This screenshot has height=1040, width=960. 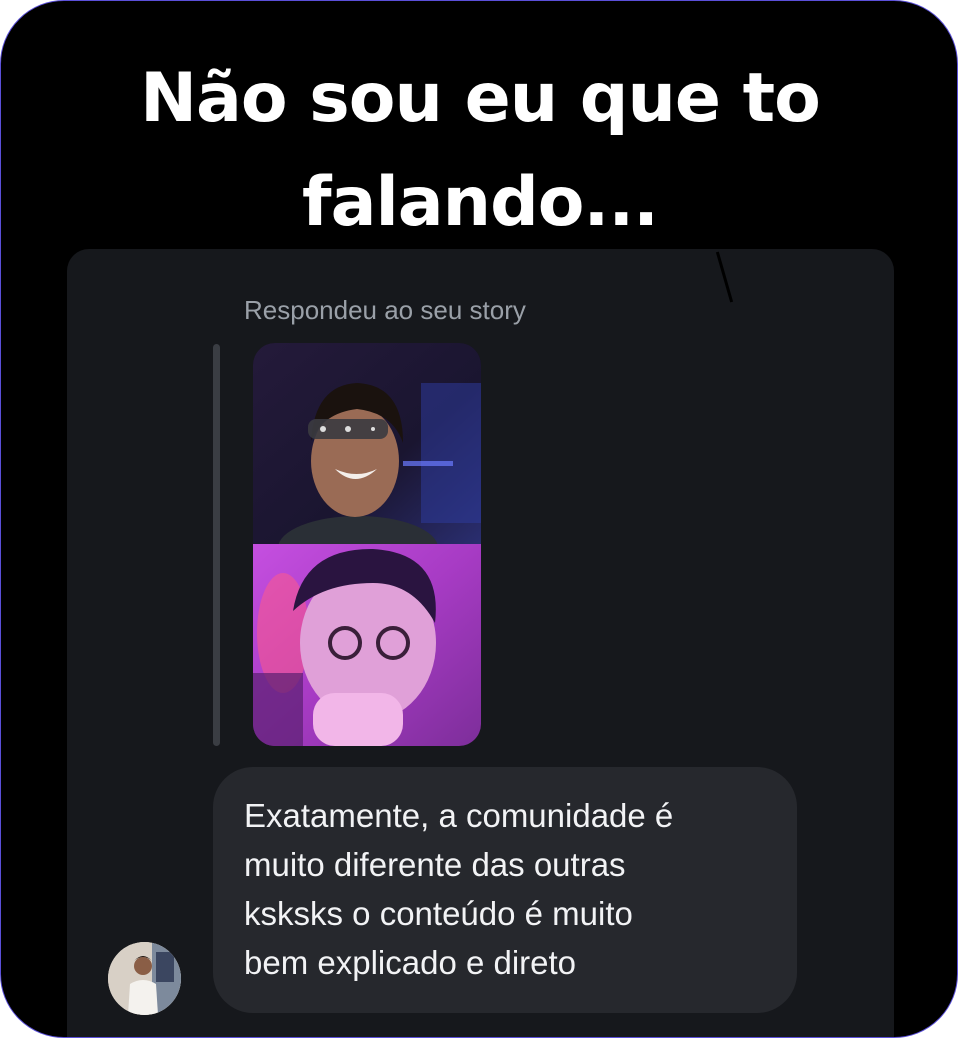 I want to click on story-reply-indicator-bar, so click(x=216, y=545).